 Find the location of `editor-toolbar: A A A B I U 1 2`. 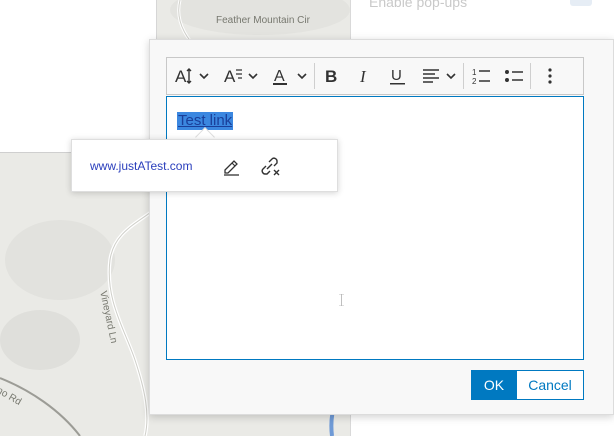

editor-toolbar: A A A B I U 1 2 is located at coordinates (375, 76).